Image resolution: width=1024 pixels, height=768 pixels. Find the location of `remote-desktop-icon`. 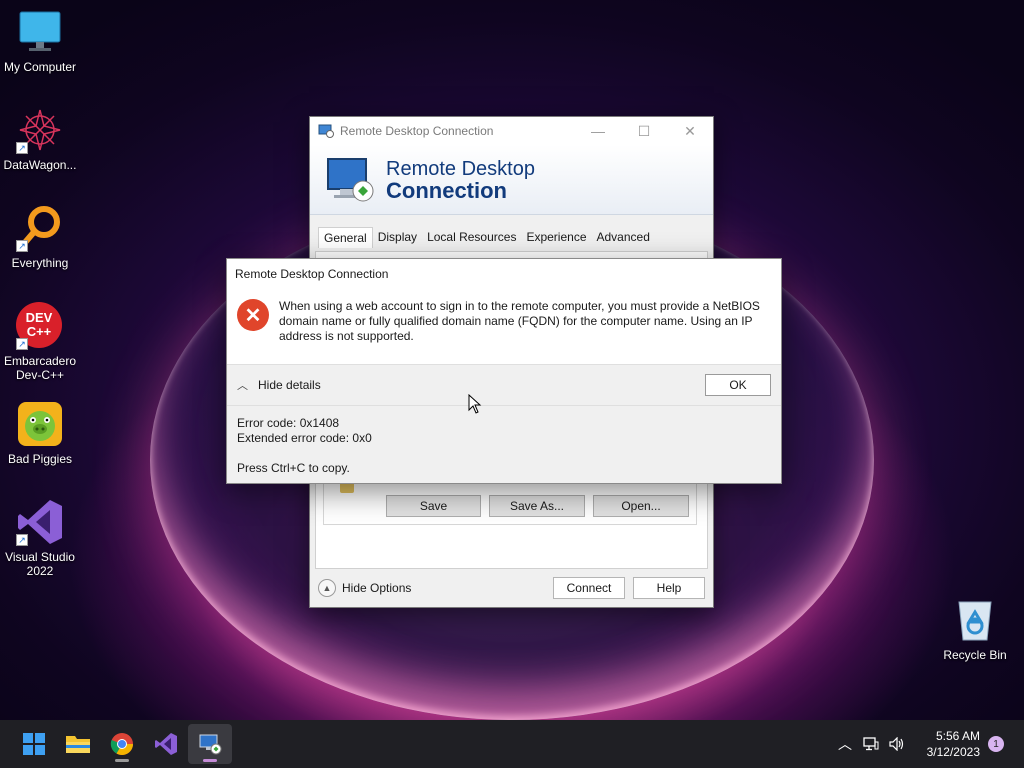

remote-desktop-icon is located at coordinates (210, 744).